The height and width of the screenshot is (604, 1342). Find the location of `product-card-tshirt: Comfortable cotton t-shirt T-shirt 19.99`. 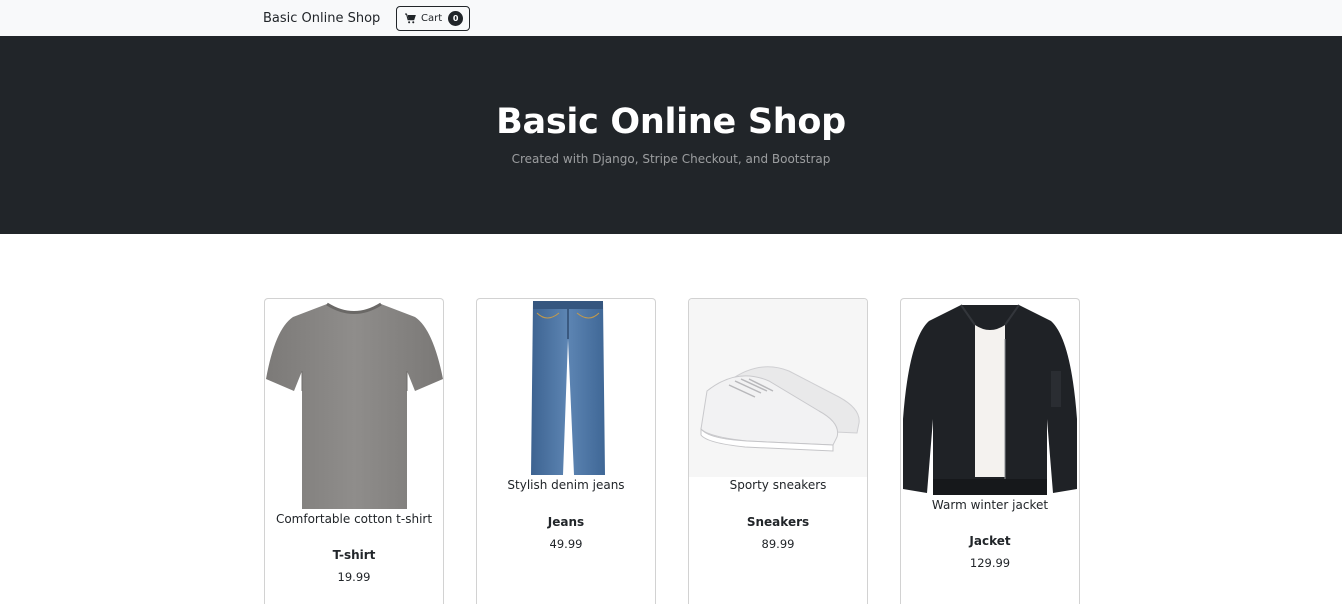

product-card-tshirt: Comfortable cotton t-shirt T-shirt 19.99 is located at coordinates (354, 451).